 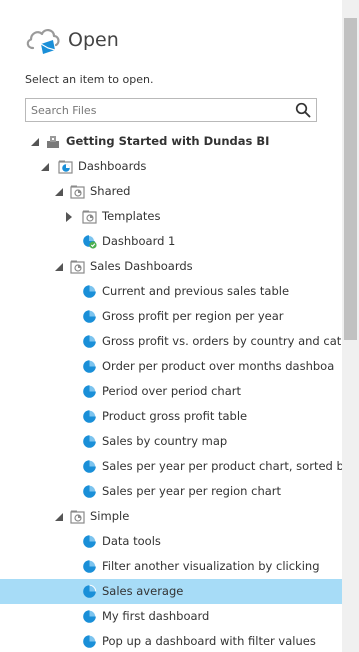 I want to click on project-icon, so click(x=53, y=142).